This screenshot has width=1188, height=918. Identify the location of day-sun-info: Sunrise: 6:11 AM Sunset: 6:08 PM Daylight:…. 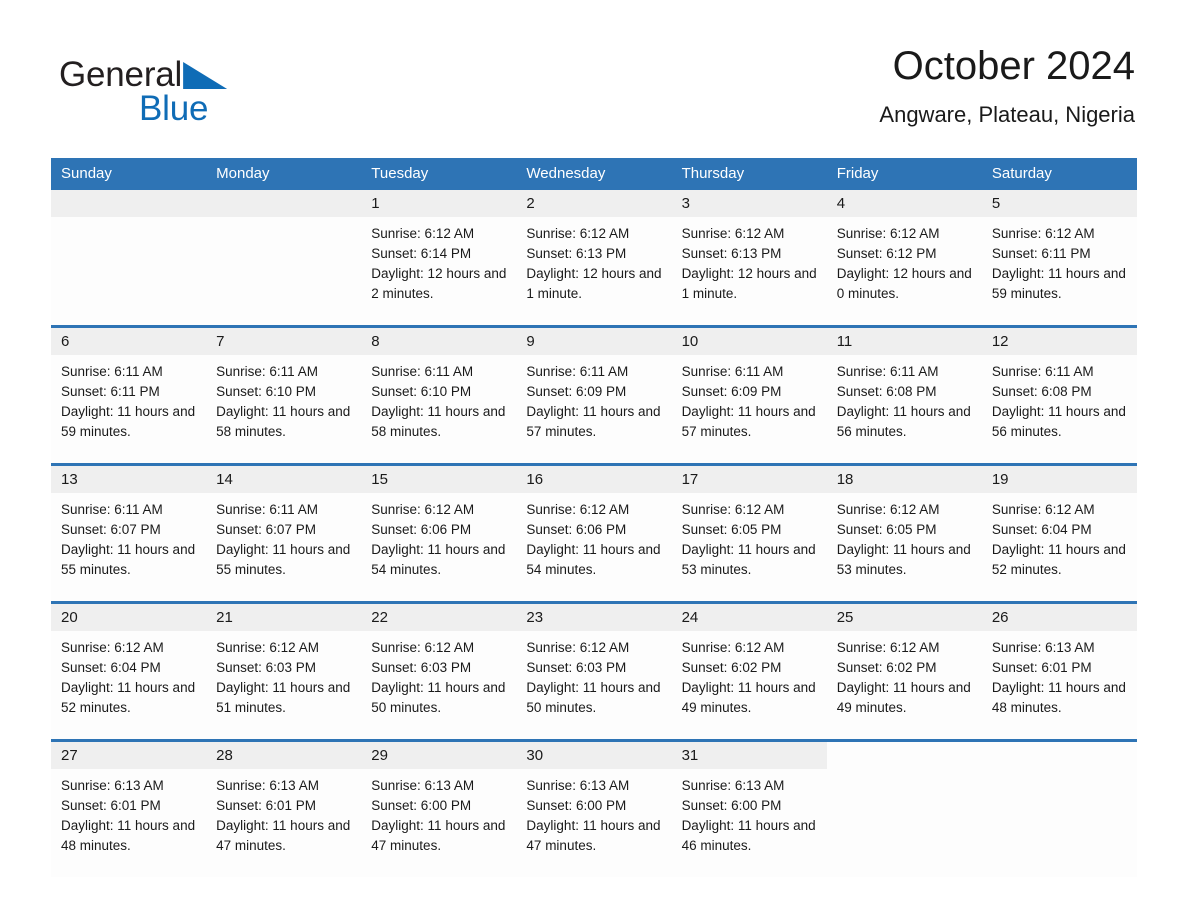
(1059, 398).